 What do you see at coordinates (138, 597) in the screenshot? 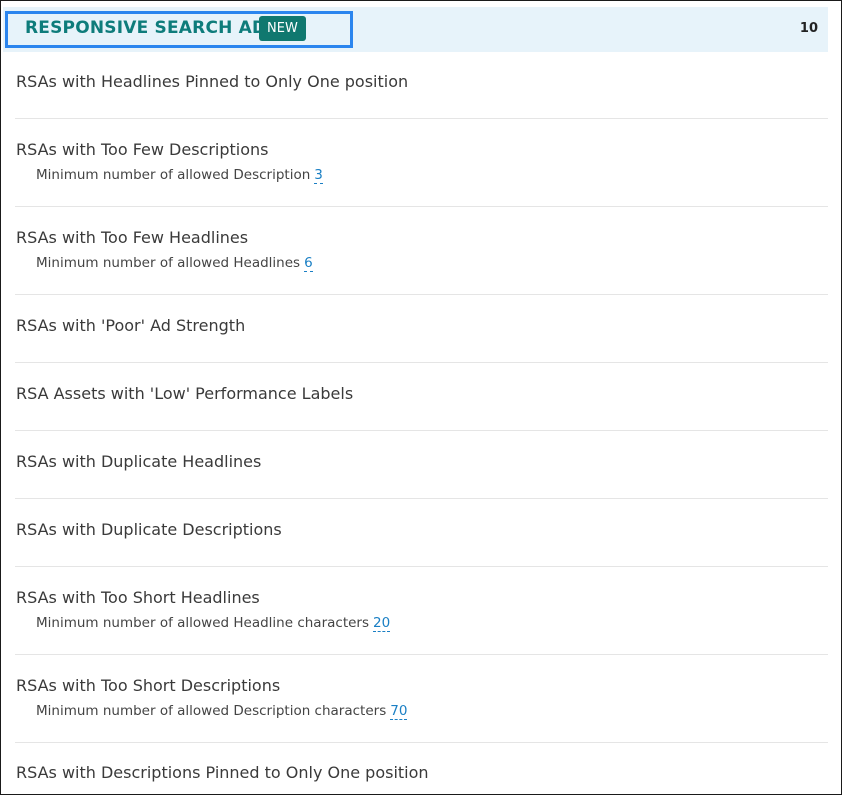
I see `list-item-title: RSAs with Too Short Headlines` at bounding box center [138, 597].